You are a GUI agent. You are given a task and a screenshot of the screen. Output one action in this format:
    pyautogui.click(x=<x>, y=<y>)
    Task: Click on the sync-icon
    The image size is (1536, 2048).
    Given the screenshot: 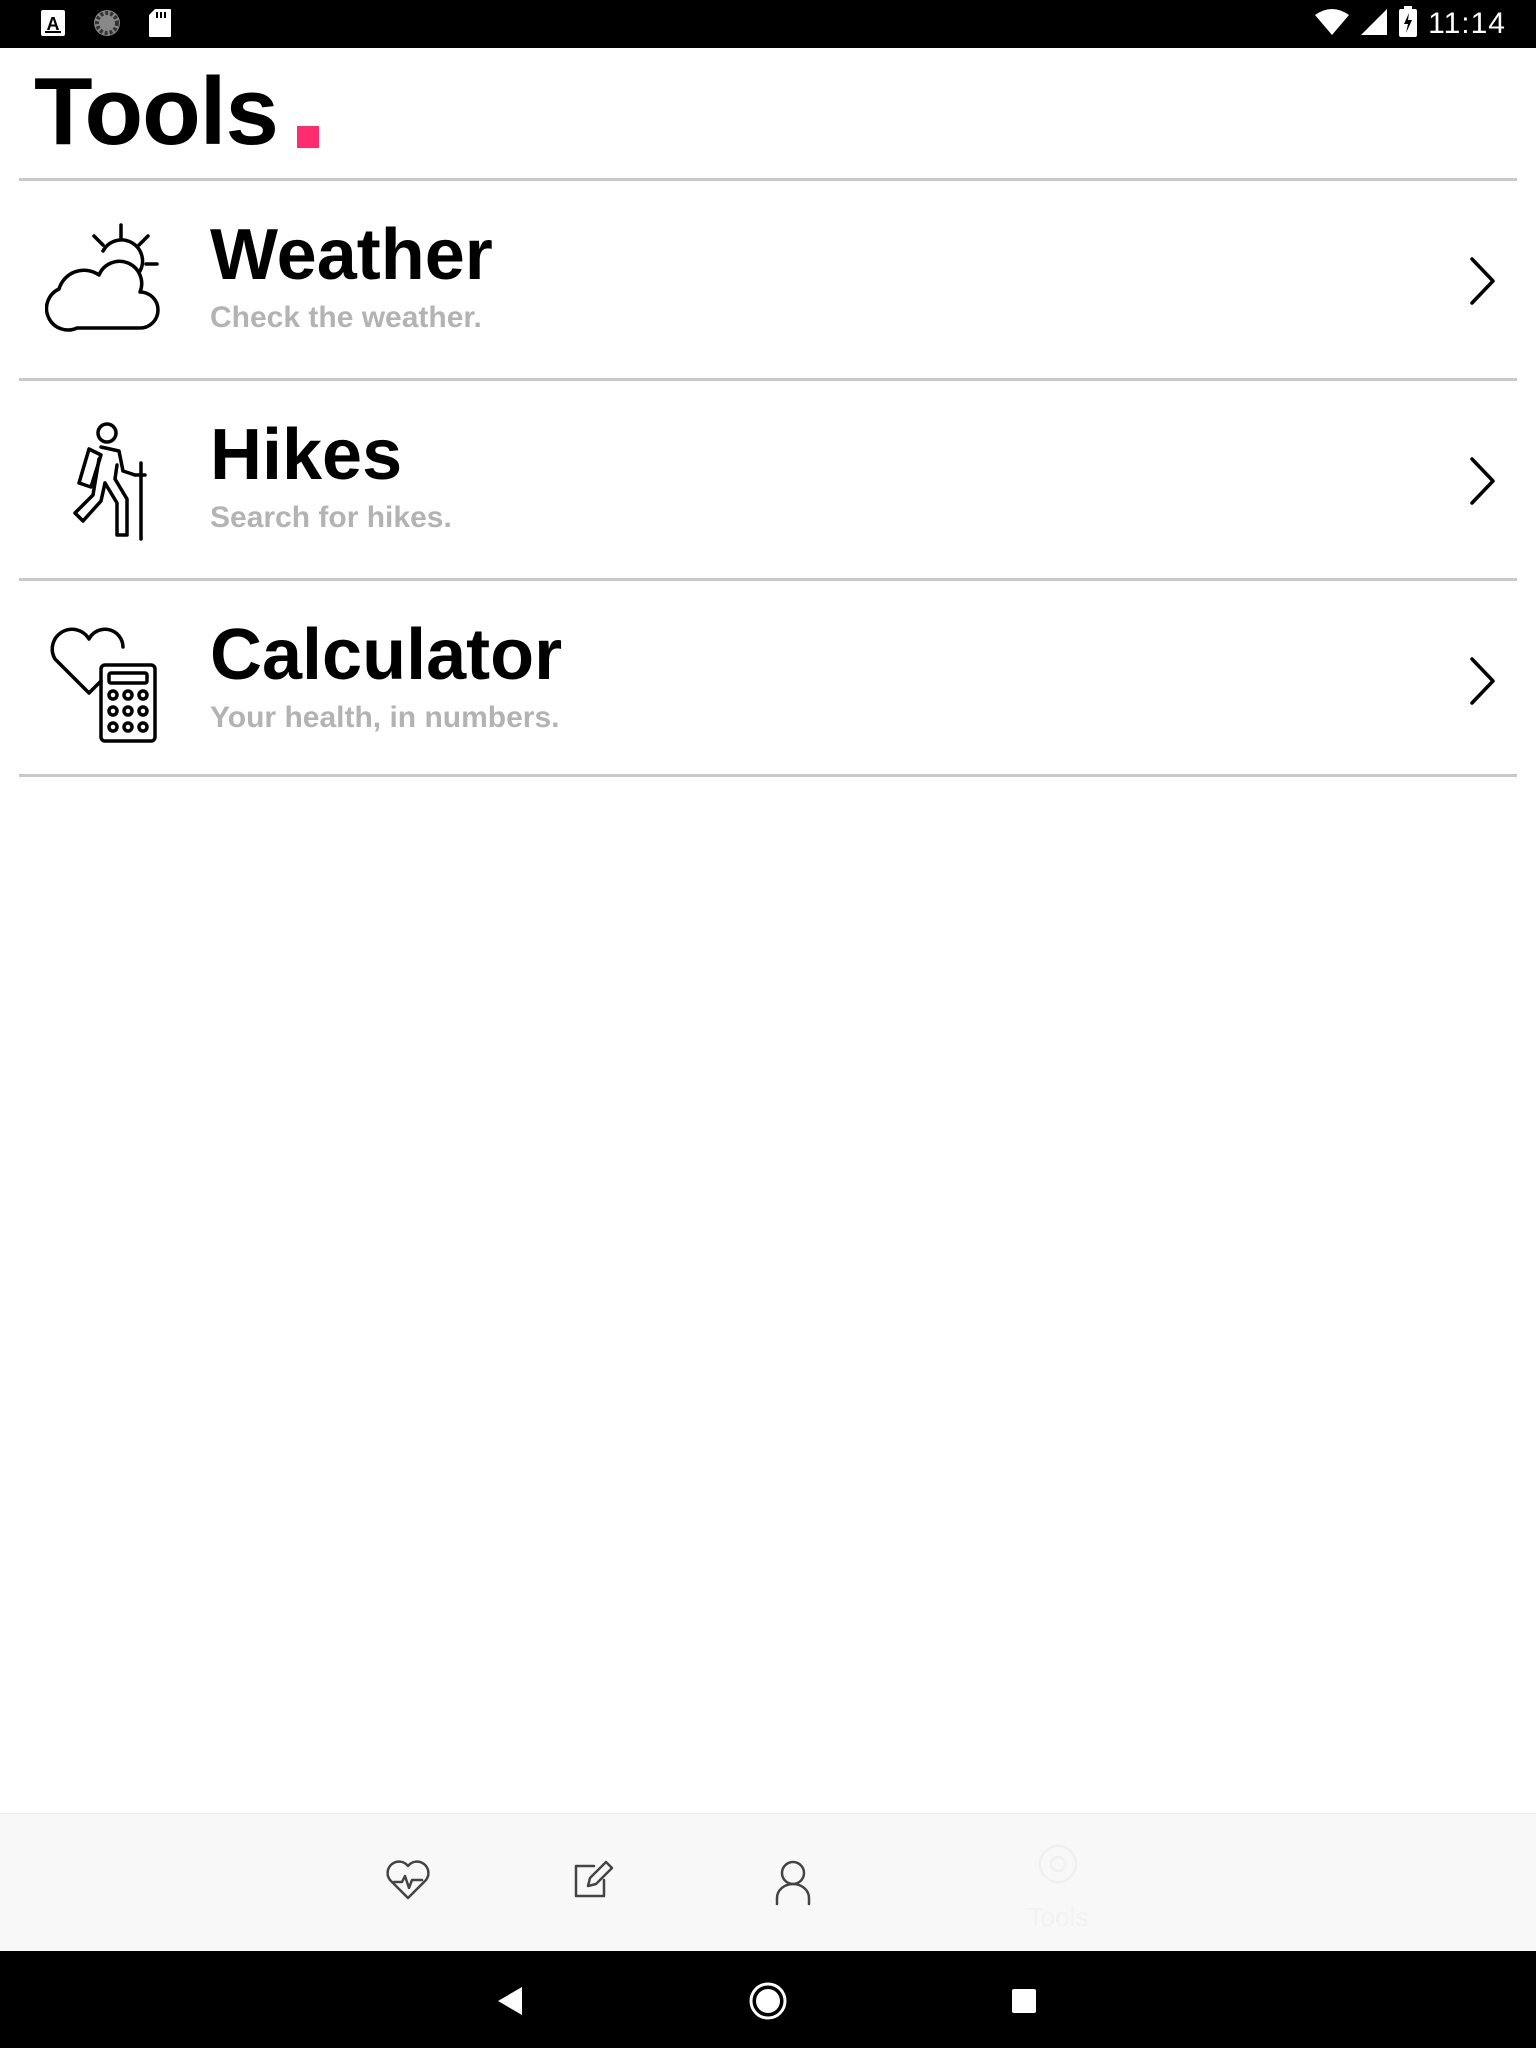 What is the action you would take?
    pyautogui.click(x=107, y=25)
    